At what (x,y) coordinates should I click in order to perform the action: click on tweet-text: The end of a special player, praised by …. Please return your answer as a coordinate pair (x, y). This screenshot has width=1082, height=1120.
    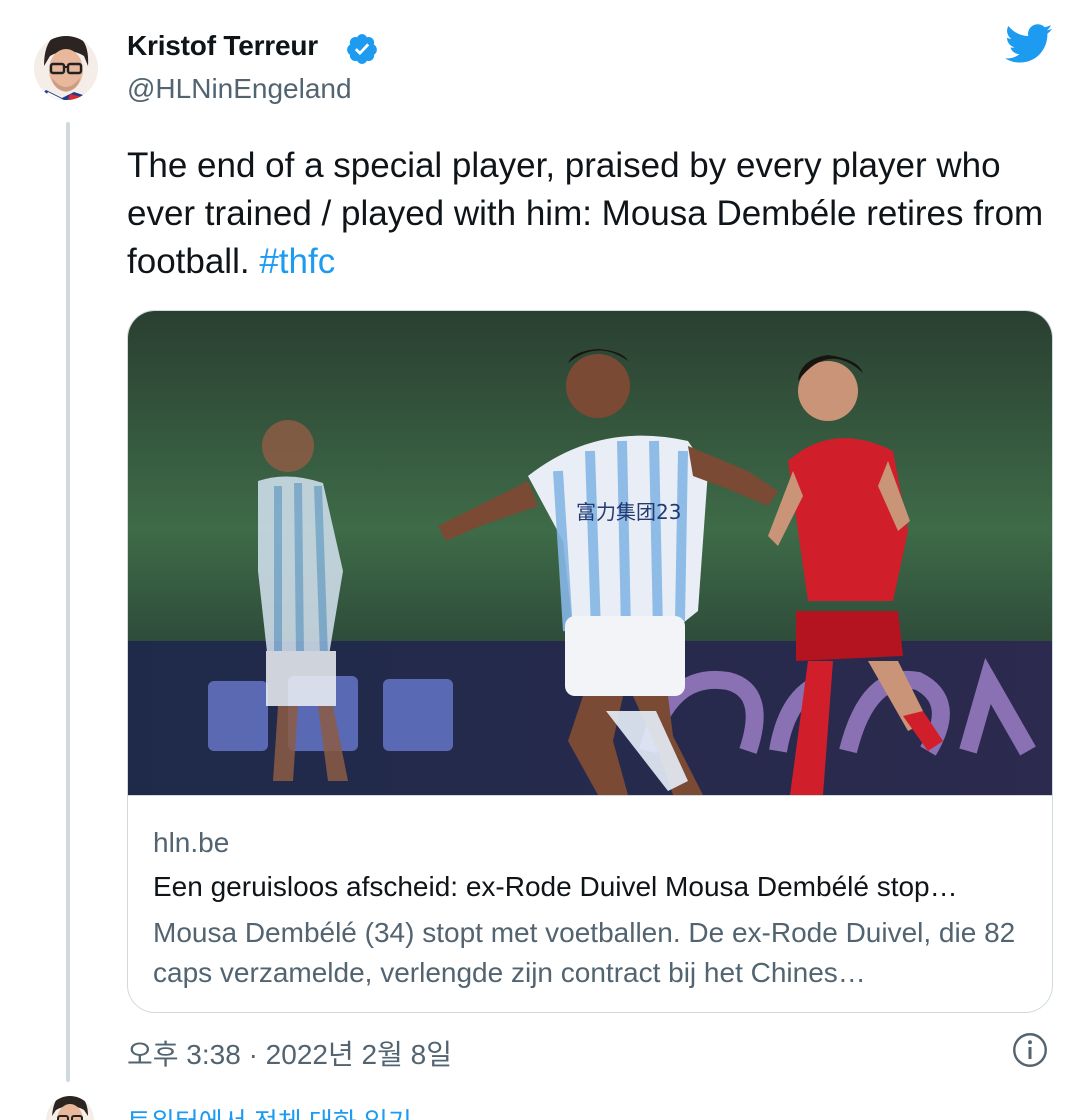
    Looking at the image, I should click on (587, 214).